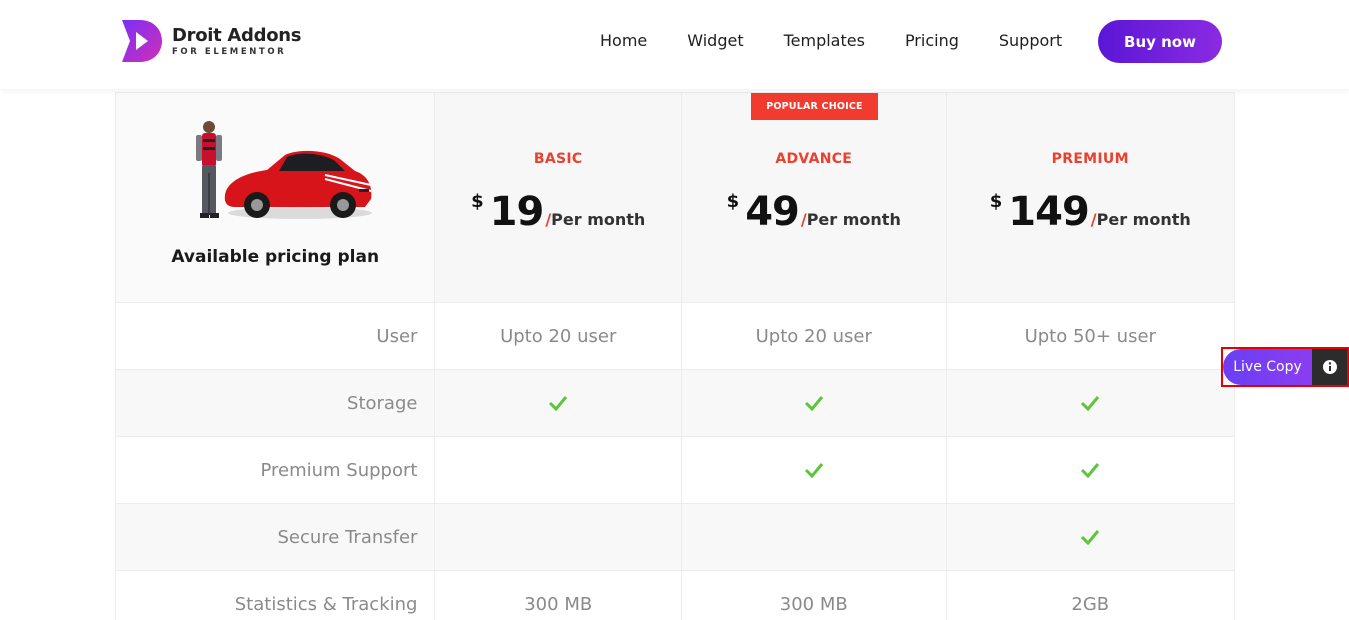 This screenshot has width=1349, height=620. Describe the element at coordinates (1267, 367) in the screenshot. I see `live-copy-button: Live Copy` at that location.